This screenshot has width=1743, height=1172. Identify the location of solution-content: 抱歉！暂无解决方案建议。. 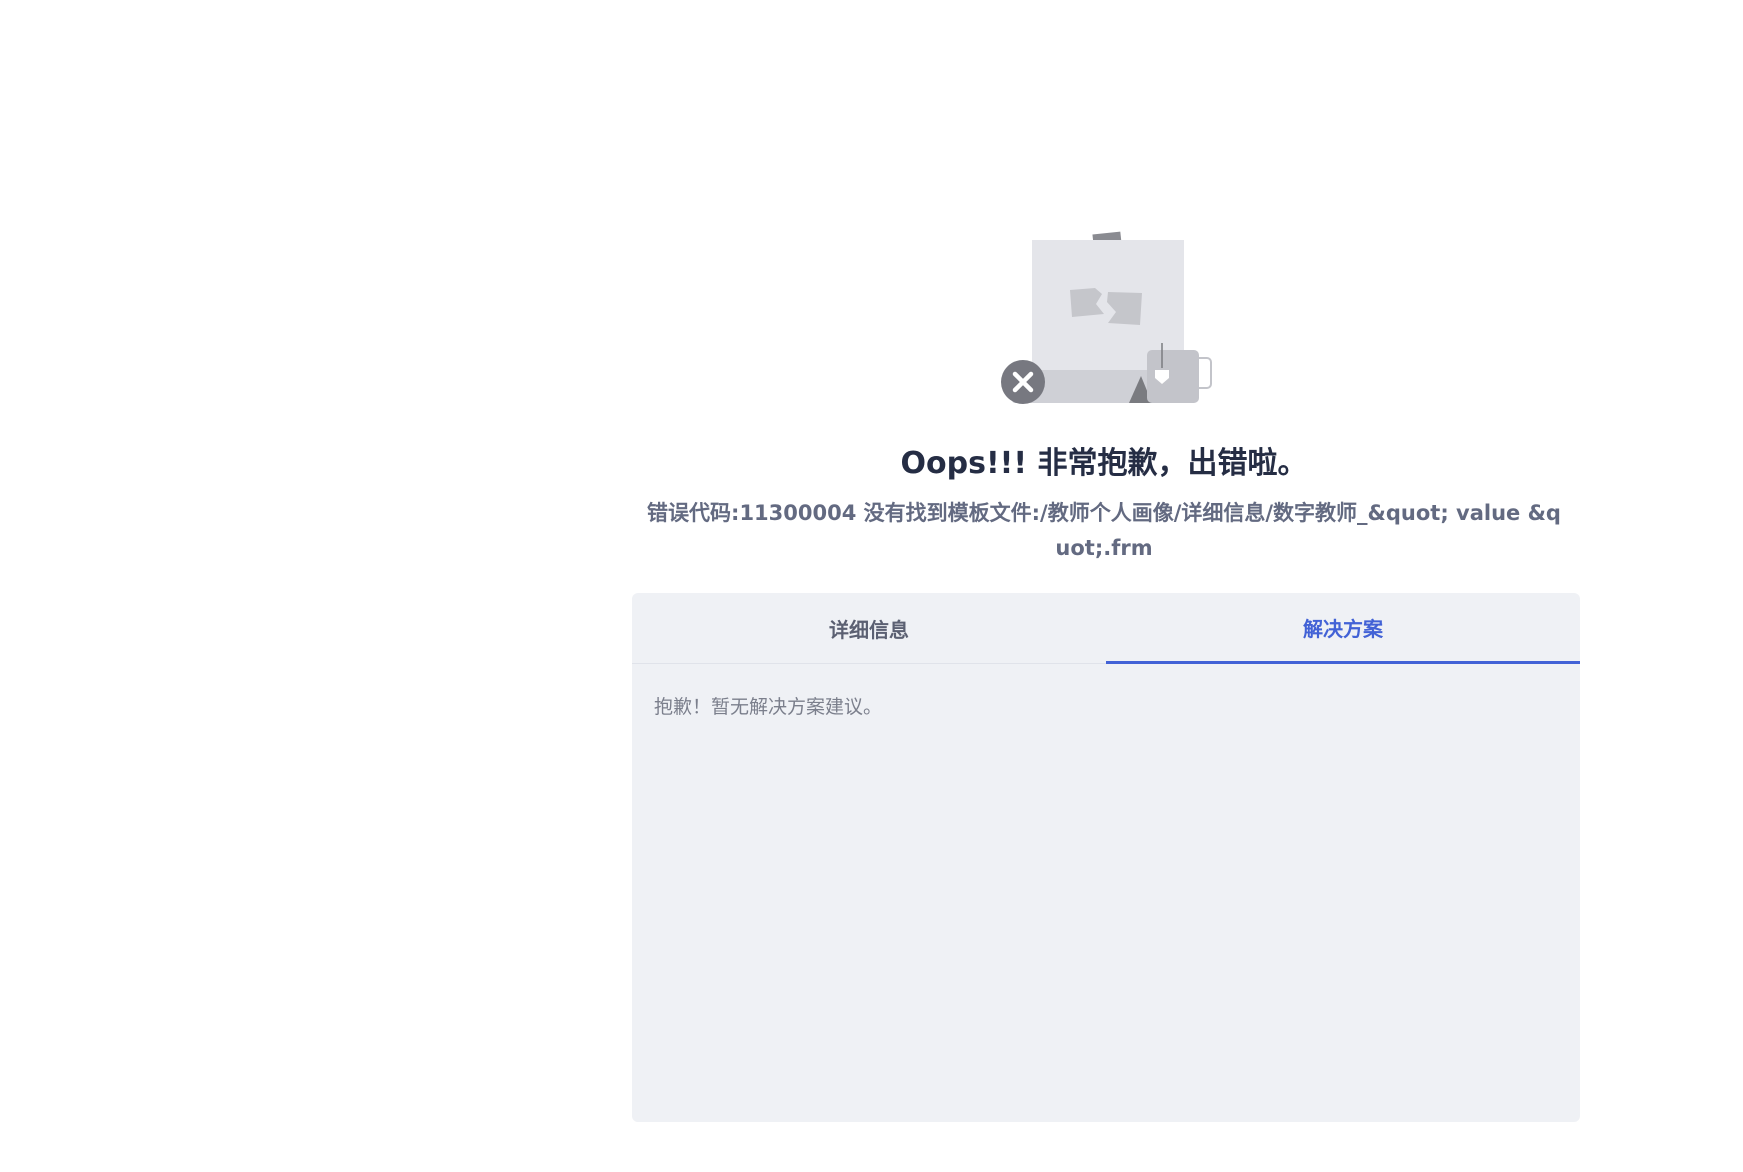
(1106, 705).